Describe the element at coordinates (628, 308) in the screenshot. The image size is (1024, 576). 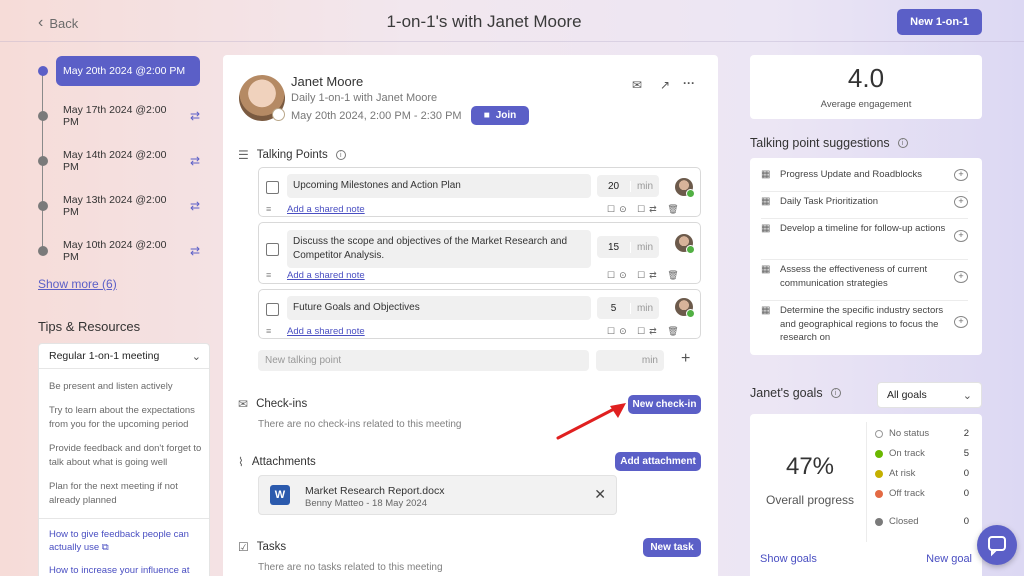
I see `minutes-field: 5 min` at that location.